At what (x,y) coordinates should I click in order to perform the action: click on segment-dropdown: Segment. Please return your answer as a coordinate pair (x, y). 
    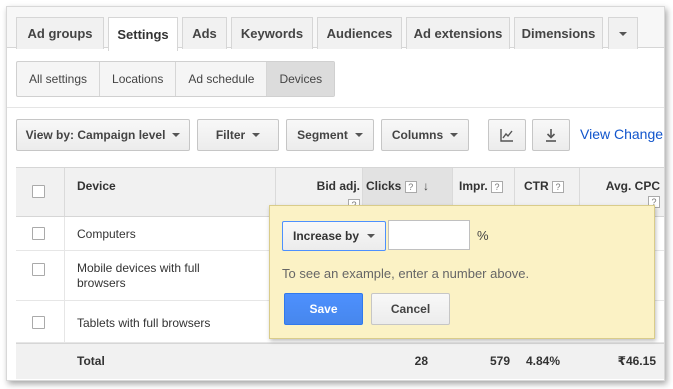
    Looking at the image, I should click on (330, 135).